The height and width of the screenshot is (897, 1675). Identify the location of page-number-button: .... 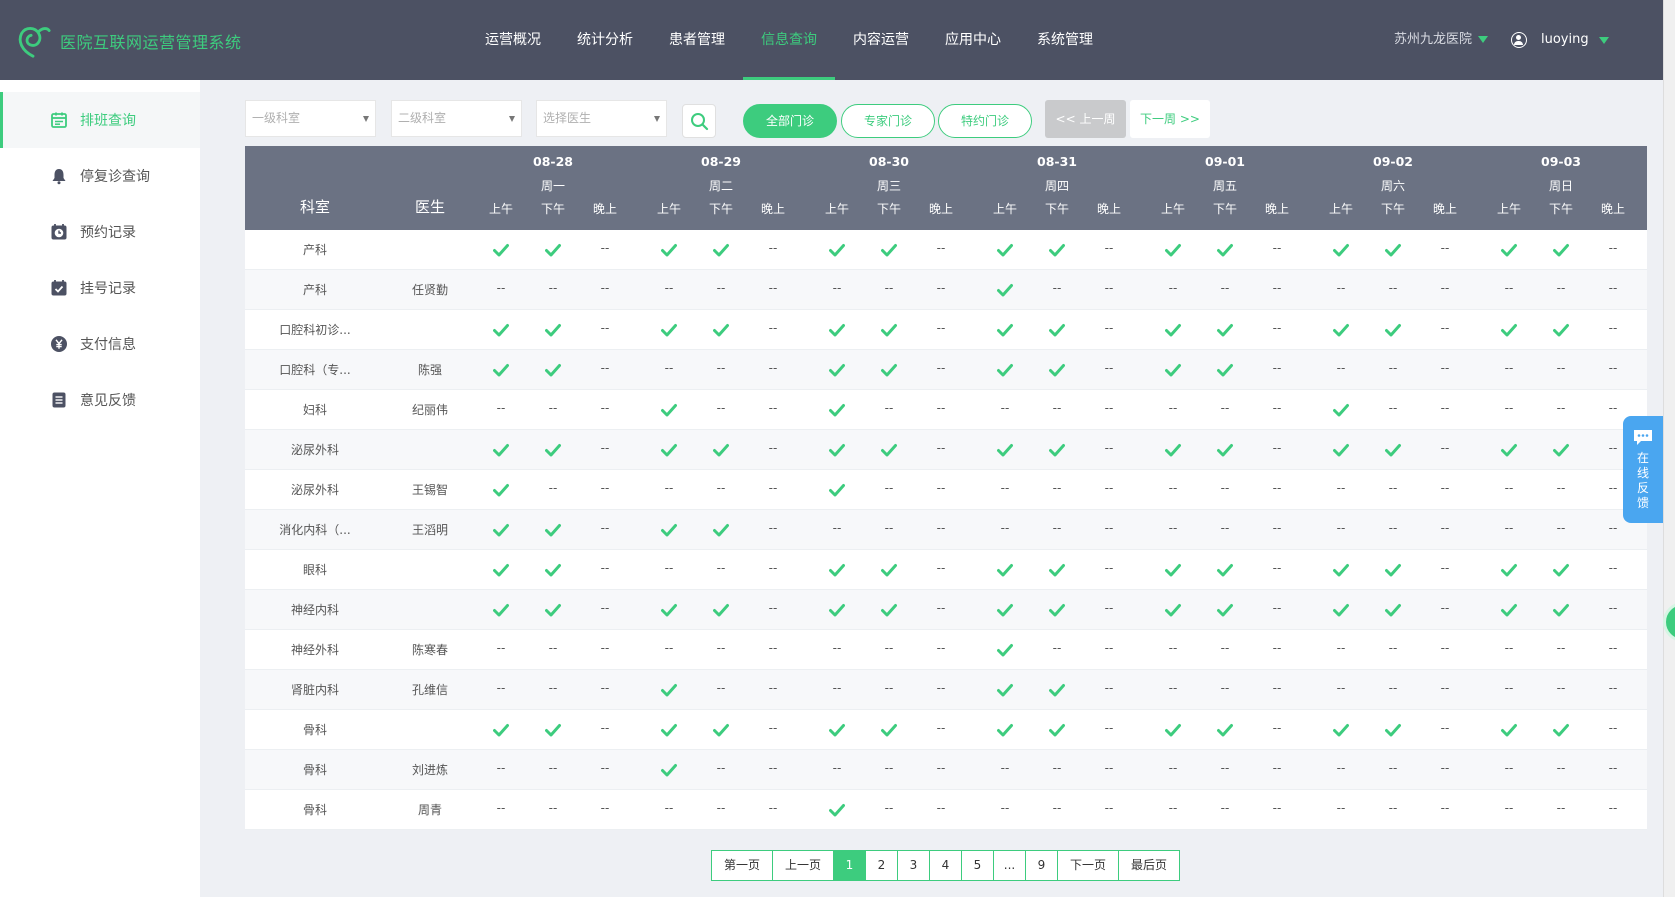
(1010, 865).